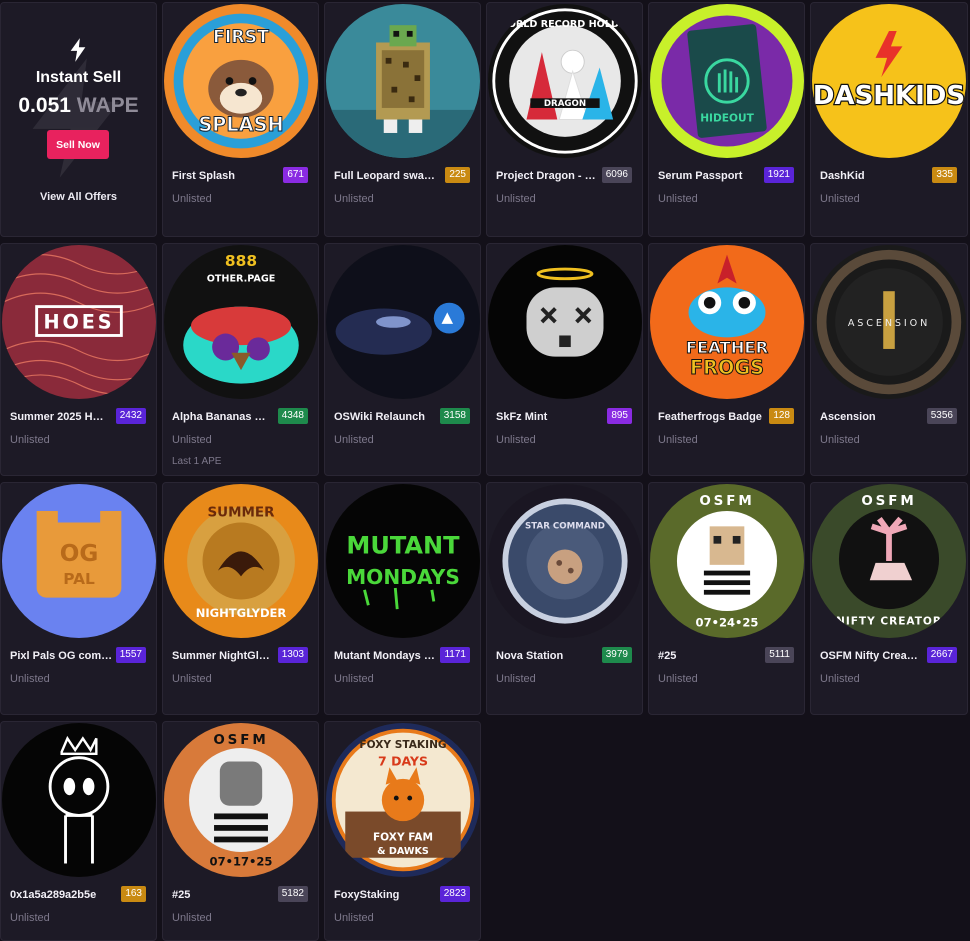 The image size is (970, 941). What do you see at coordinates (386, 895) in the screenshot?
I see `item-name: FoxyStaking` at bounding box center [386, 895].